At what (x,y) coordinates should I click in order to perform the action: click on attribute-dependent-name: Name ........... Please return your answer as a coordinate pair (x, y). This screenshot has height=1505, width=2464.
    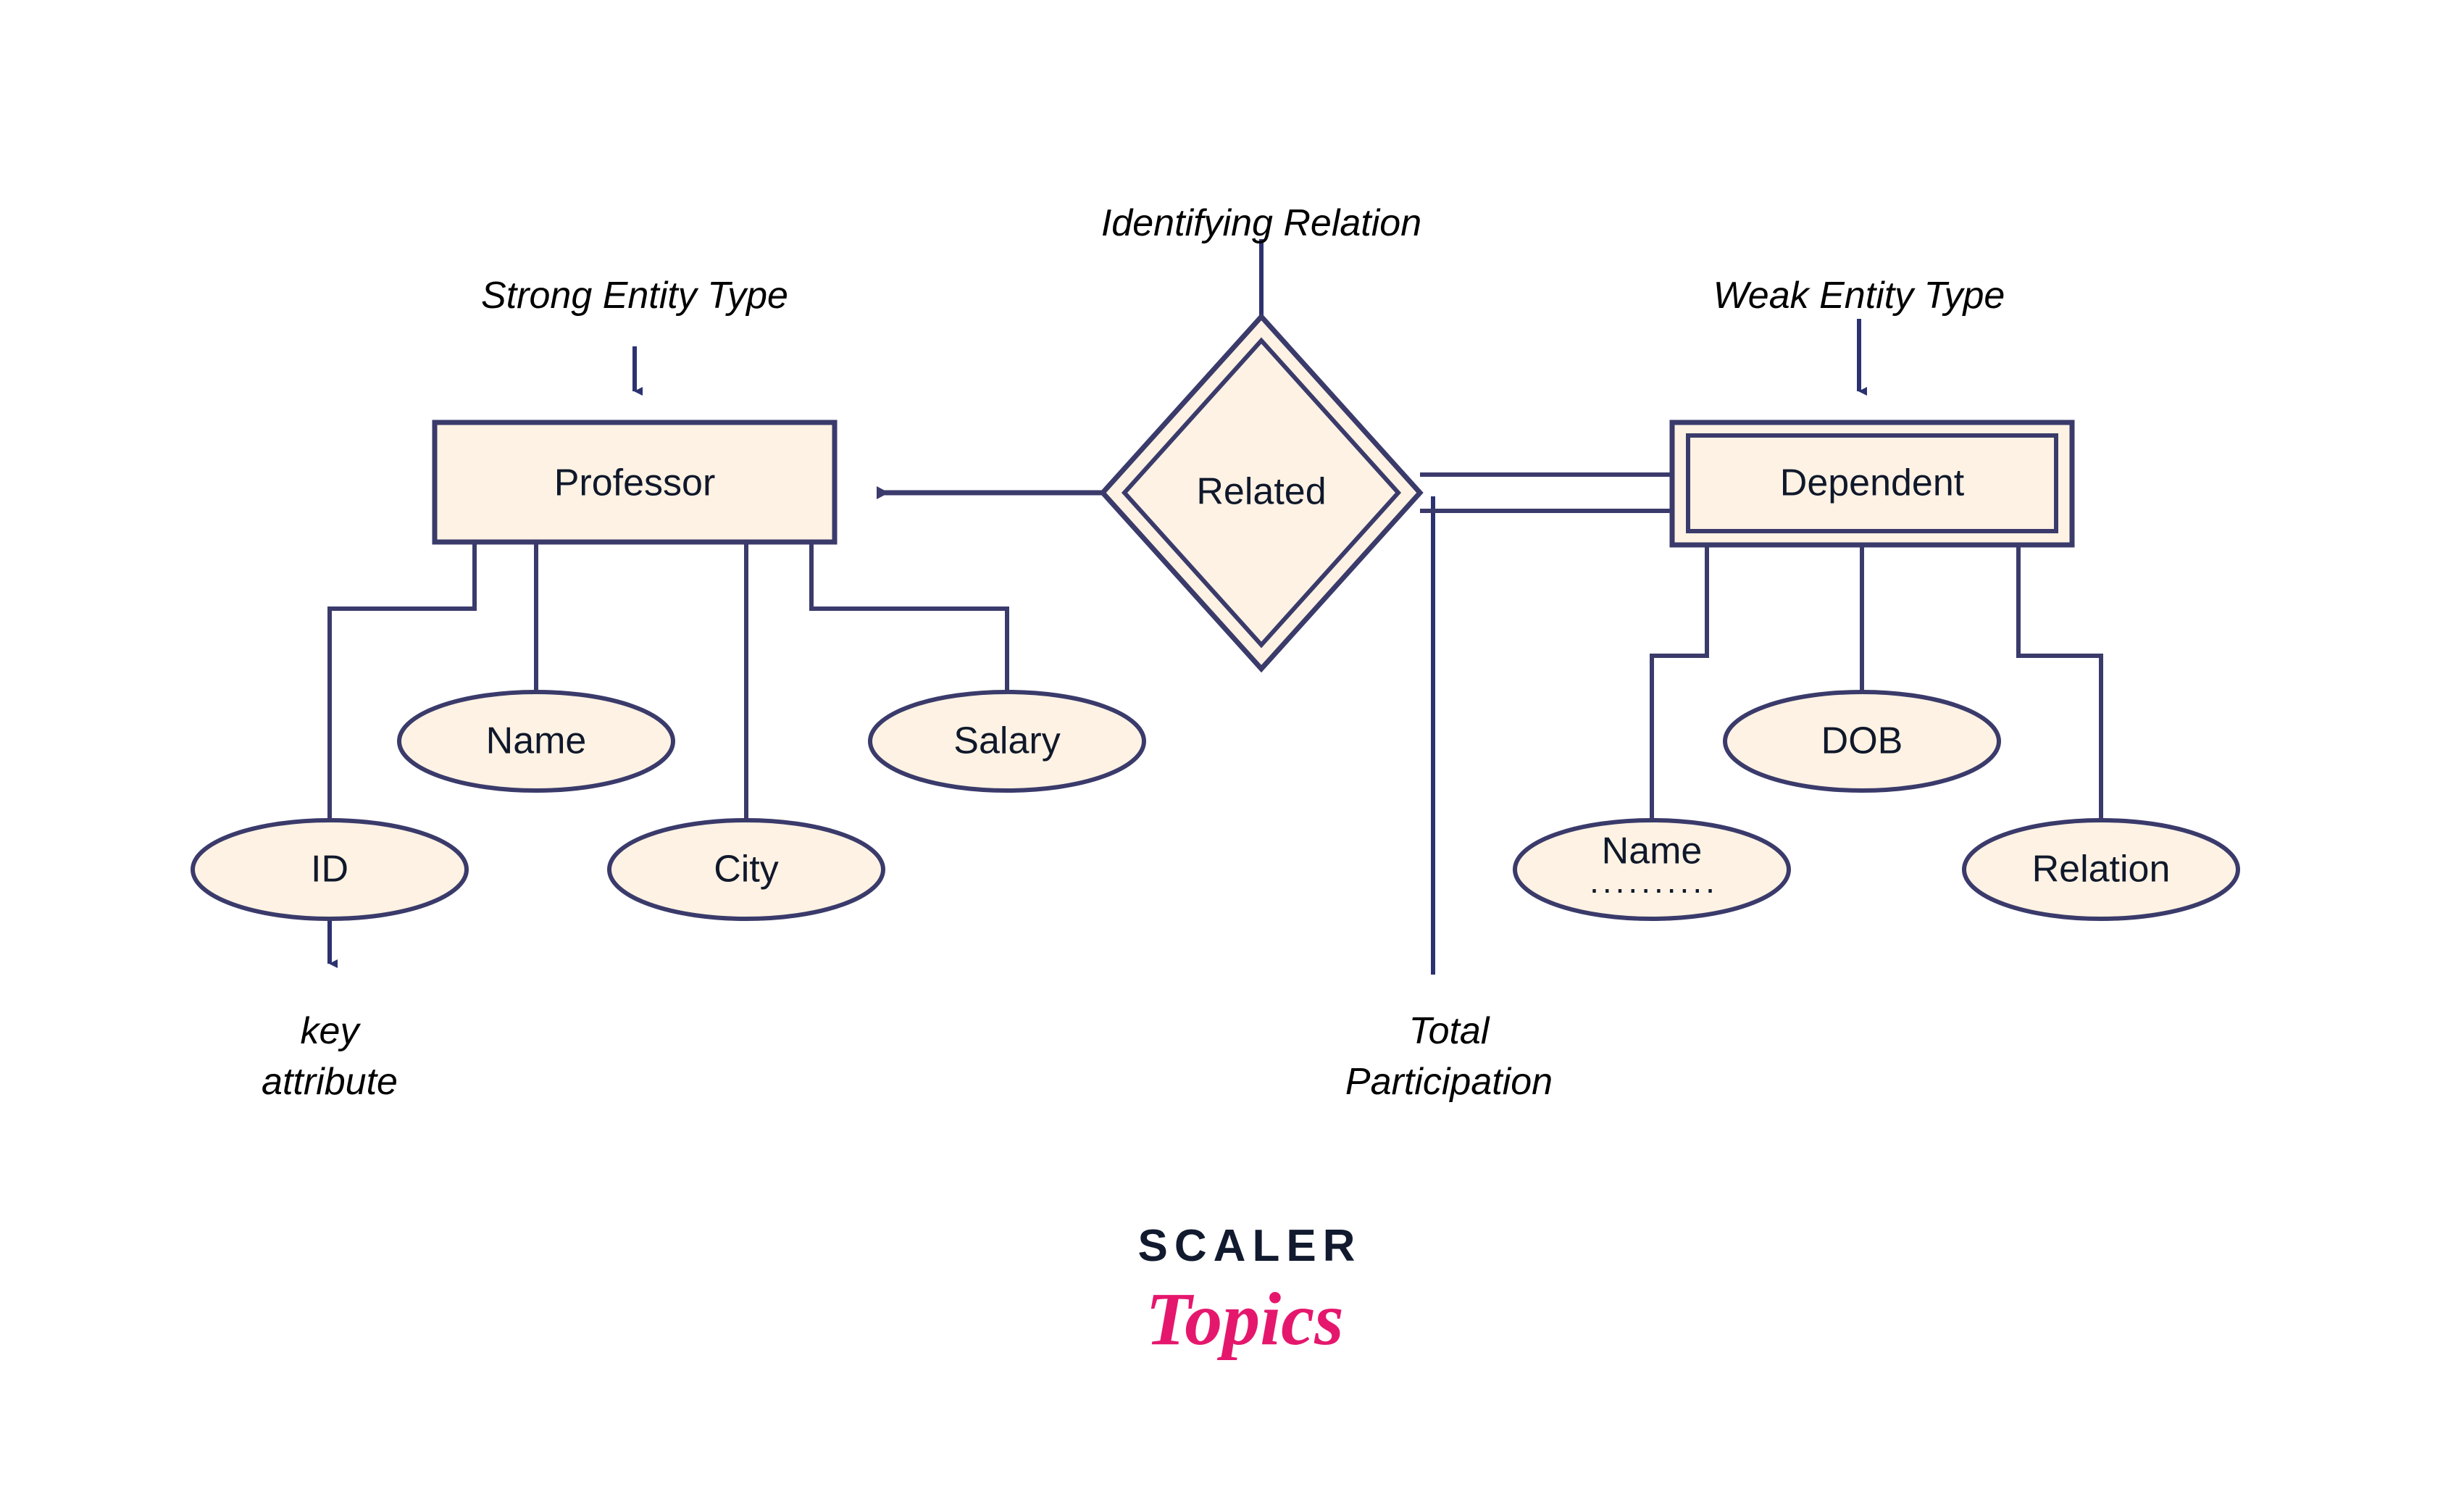
    Looking at the image, I should click on (1652, 869).